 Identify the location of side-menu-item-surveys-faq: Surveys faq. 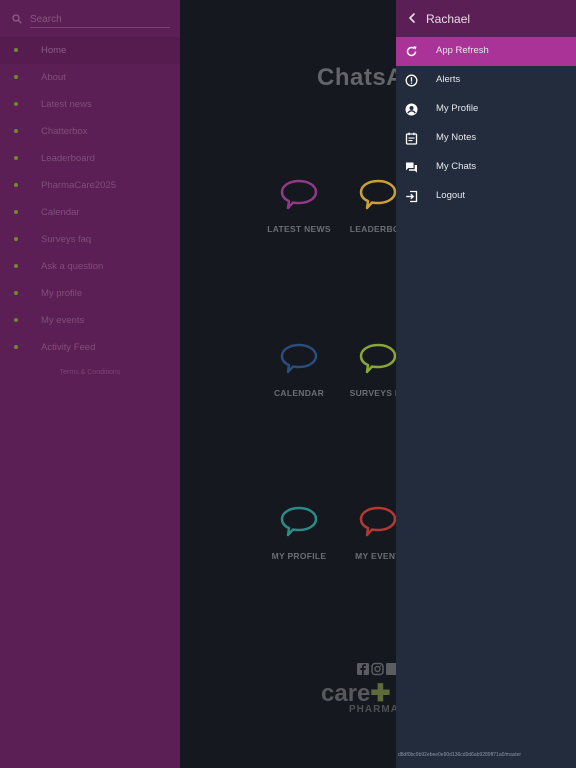
(90, 239).